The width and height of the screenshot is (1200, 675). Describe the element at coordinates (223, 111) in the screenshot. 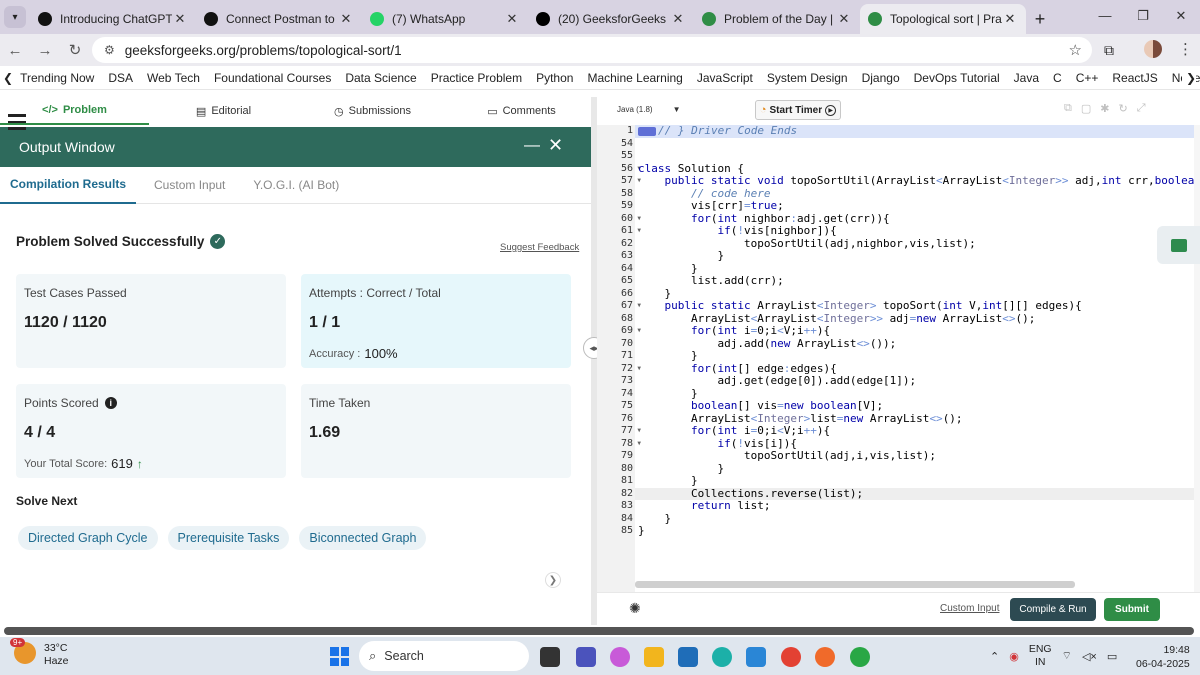

I see `tab-editorial: ▤ Editorial` at that location.